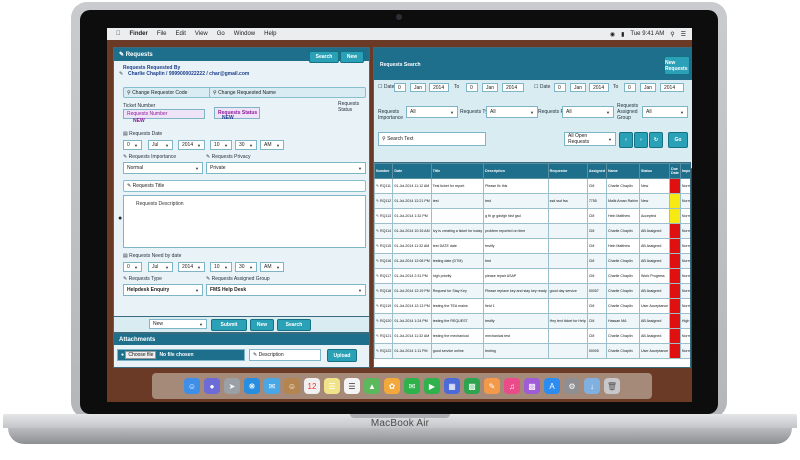 The image size is (800, 460). I want to click on wifi-icon: ◉, so click(612, 34).